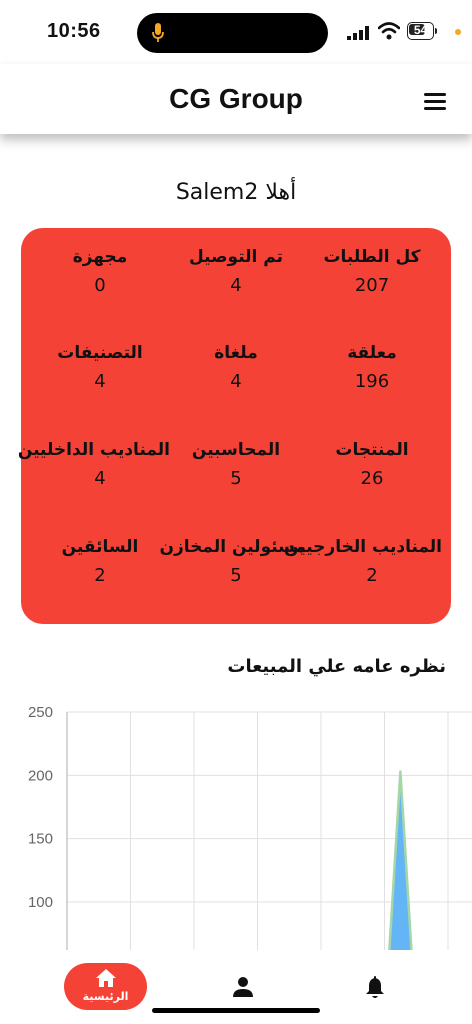 The height and width of the screenshot is (1024, 472). What do you see at coordinates (100, 257) in the screenshot?
I see `stat-label: مجهزة` at bounding box center [100, 257].